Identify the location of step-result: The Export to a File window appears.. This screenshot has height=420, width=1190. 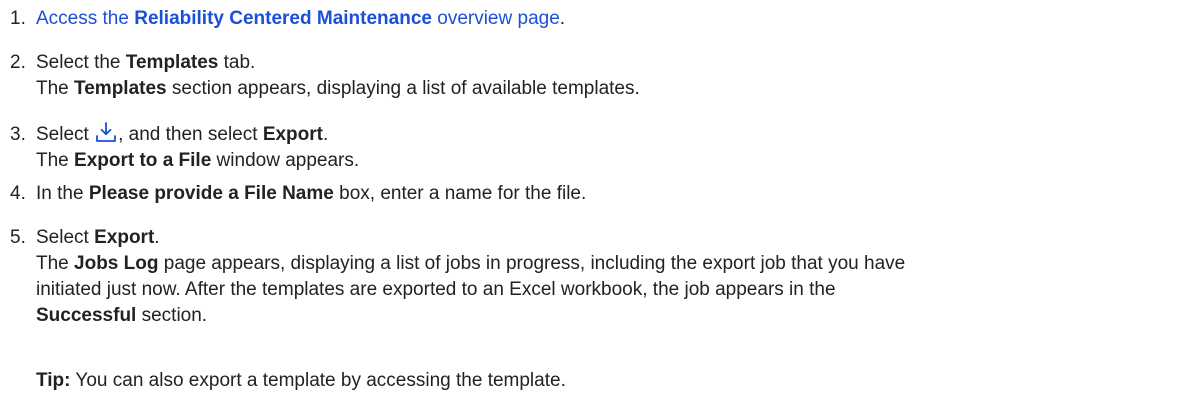
(198, 160).